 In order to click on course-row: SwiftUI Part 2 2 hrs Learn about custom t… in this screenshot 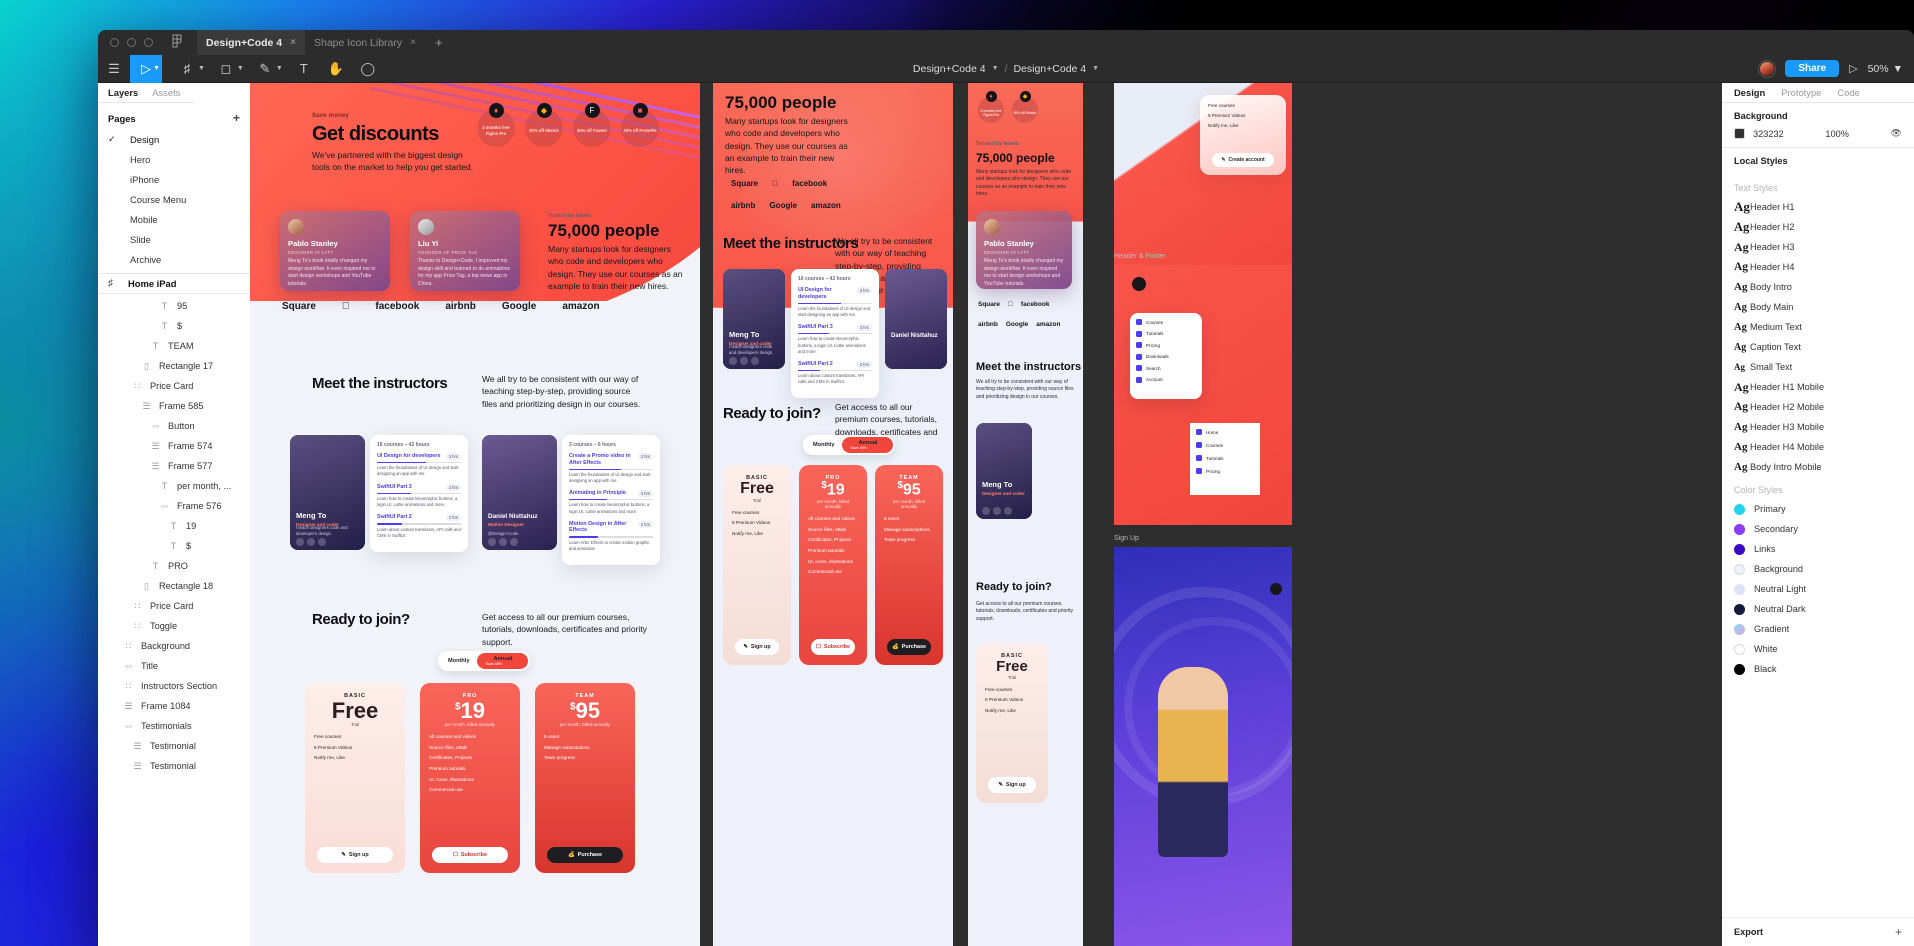, I will do `click(419, 526)`.